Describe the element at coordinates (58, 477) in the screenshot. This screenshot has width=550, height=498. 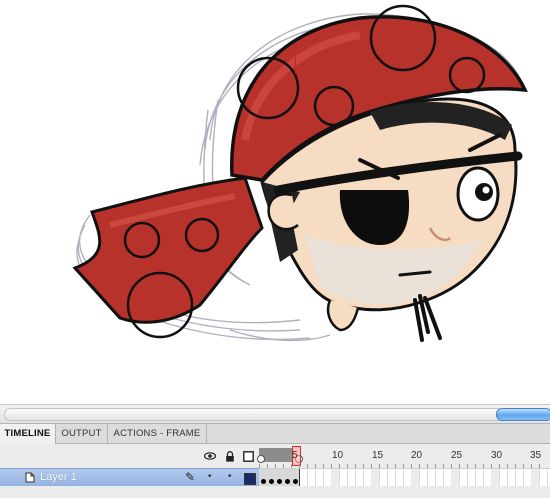
I see `layer-name: Layer 1` at that location.